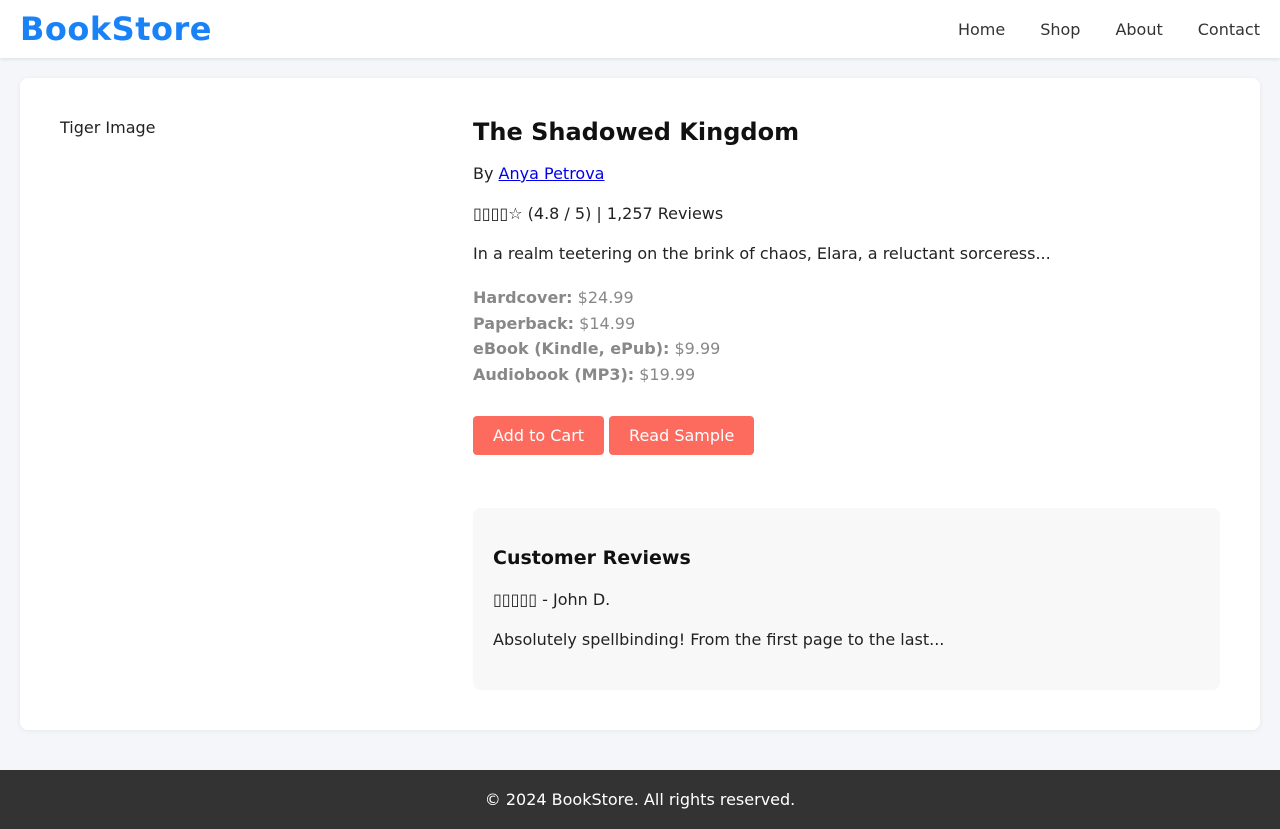  Describe the element at coordinates (625, 213) in the screenshot. I see `rating-summary: (4.8 / 5) | 1,257 Reviews` at that location.